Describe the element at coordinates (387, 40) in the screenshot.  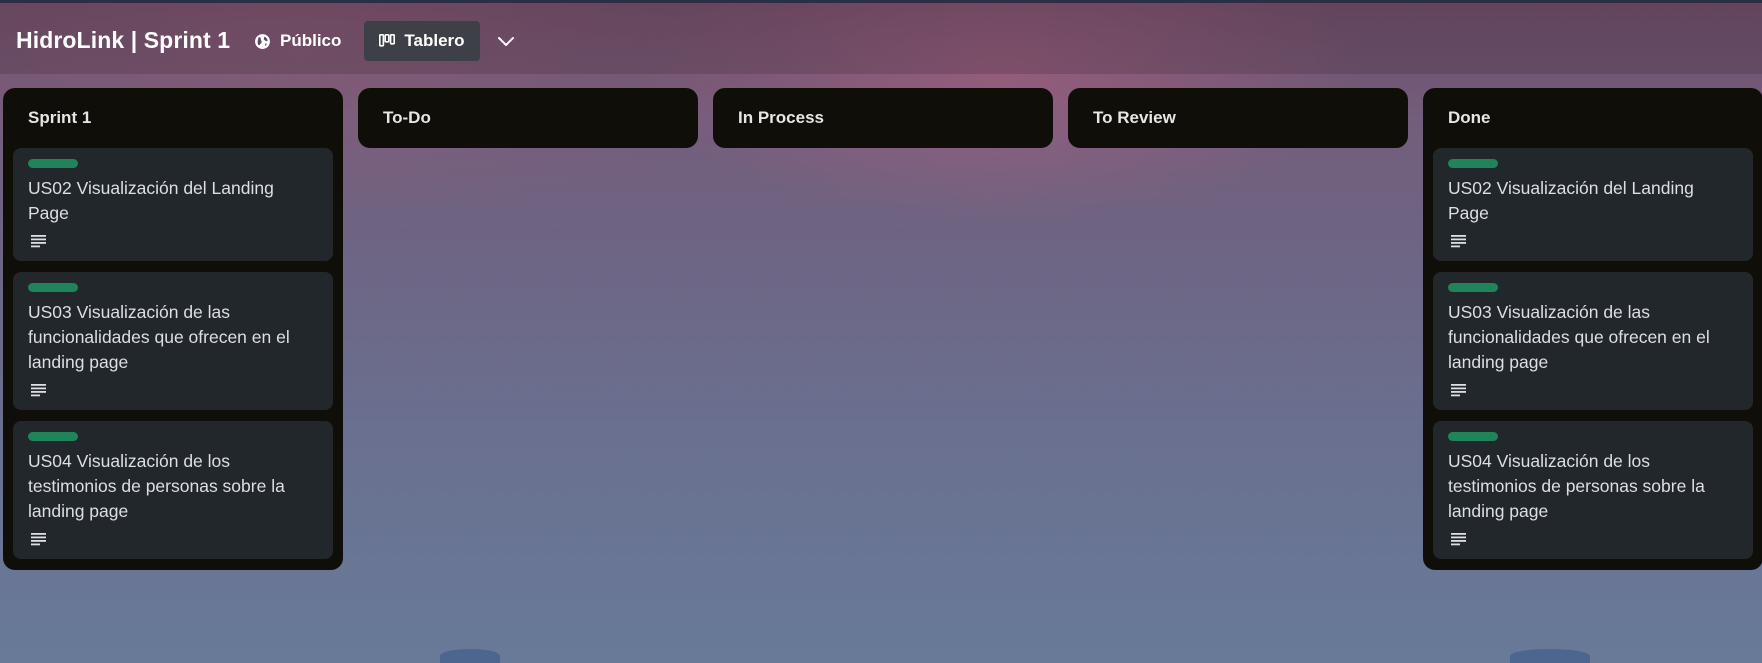
I see `board-icon` at that location.